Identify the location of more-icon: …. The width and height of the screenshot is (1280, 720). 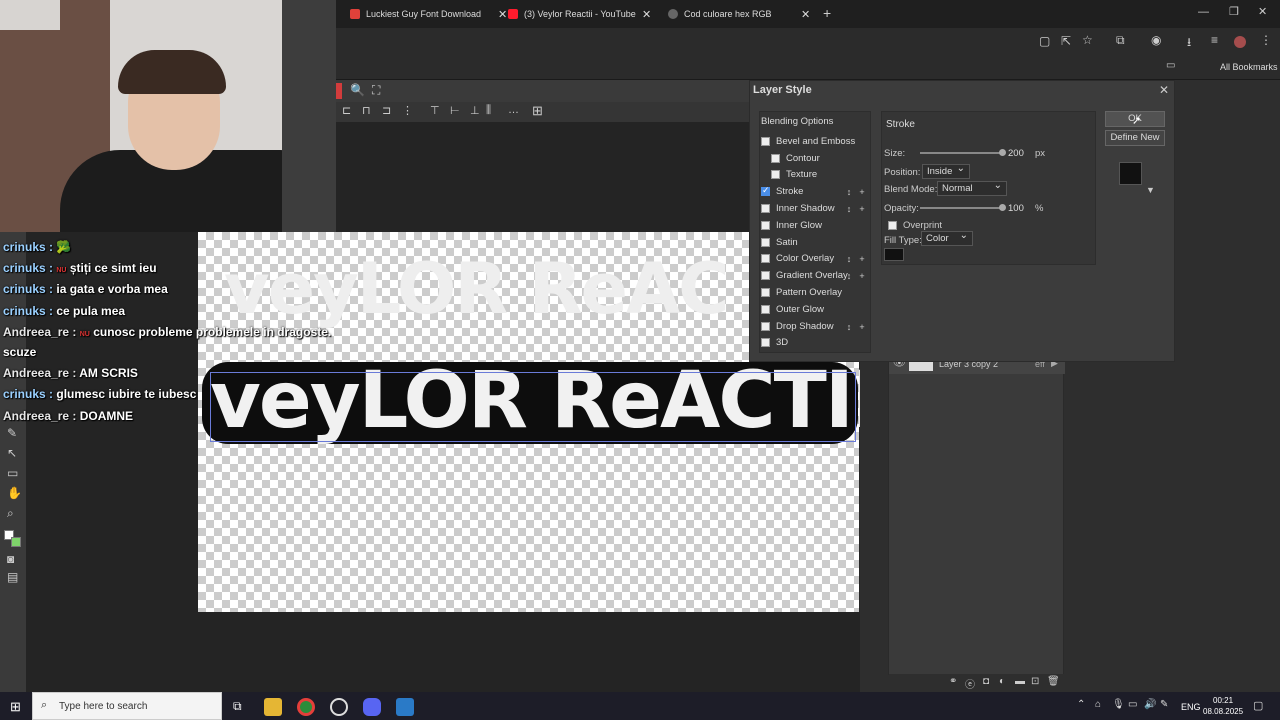
(513, 110).